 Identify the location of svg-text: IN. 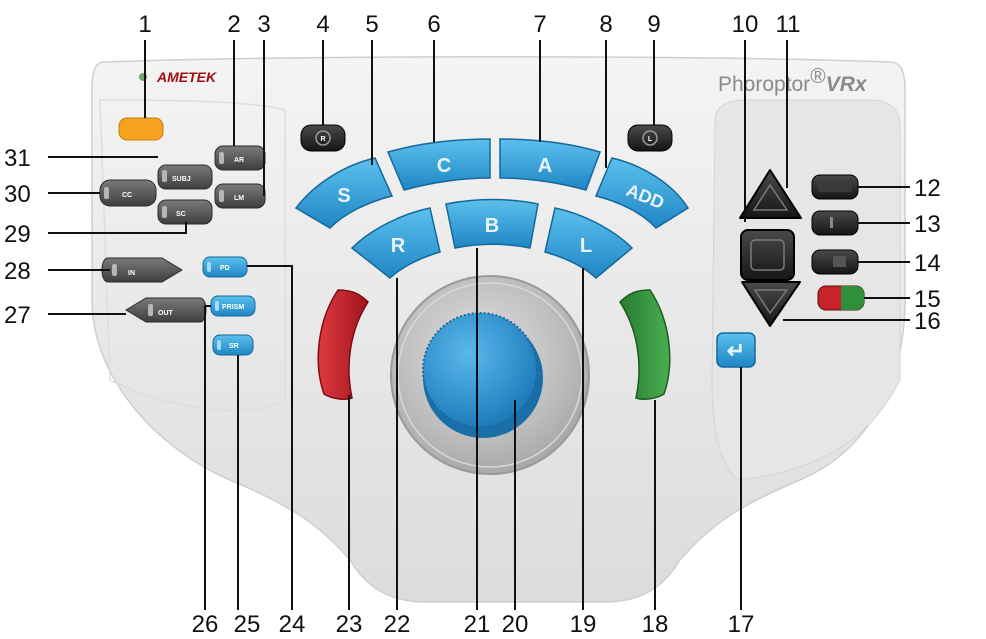
(131, 273).